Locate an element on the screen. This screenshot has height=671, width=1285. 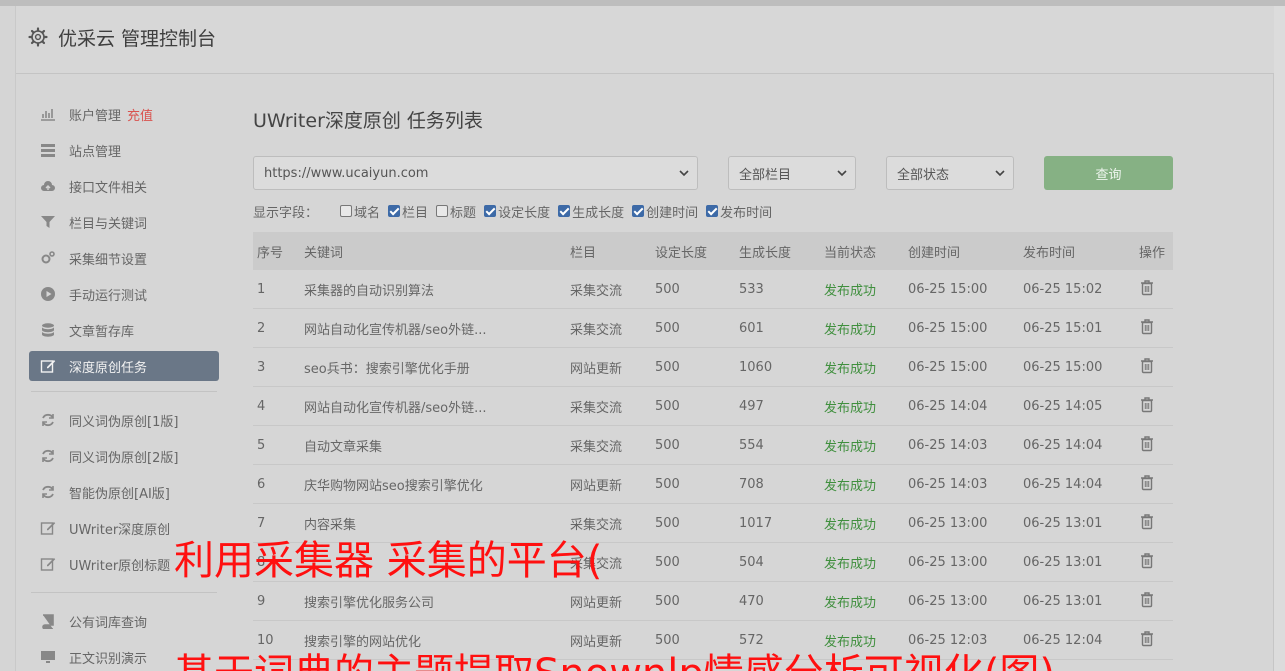
sidebar-item-label: UWriter深度原创 is located at coordinates (120, 530).